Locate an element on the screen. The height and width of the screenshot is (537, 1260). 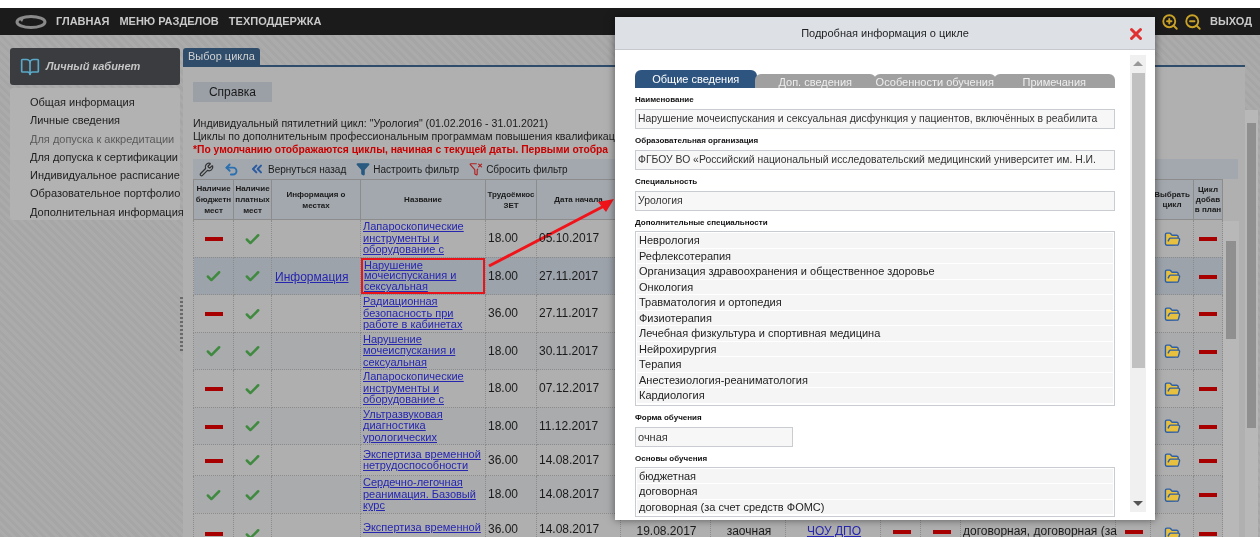
list-item: Травматология и ортопедия is located at coordinates (875, 303).